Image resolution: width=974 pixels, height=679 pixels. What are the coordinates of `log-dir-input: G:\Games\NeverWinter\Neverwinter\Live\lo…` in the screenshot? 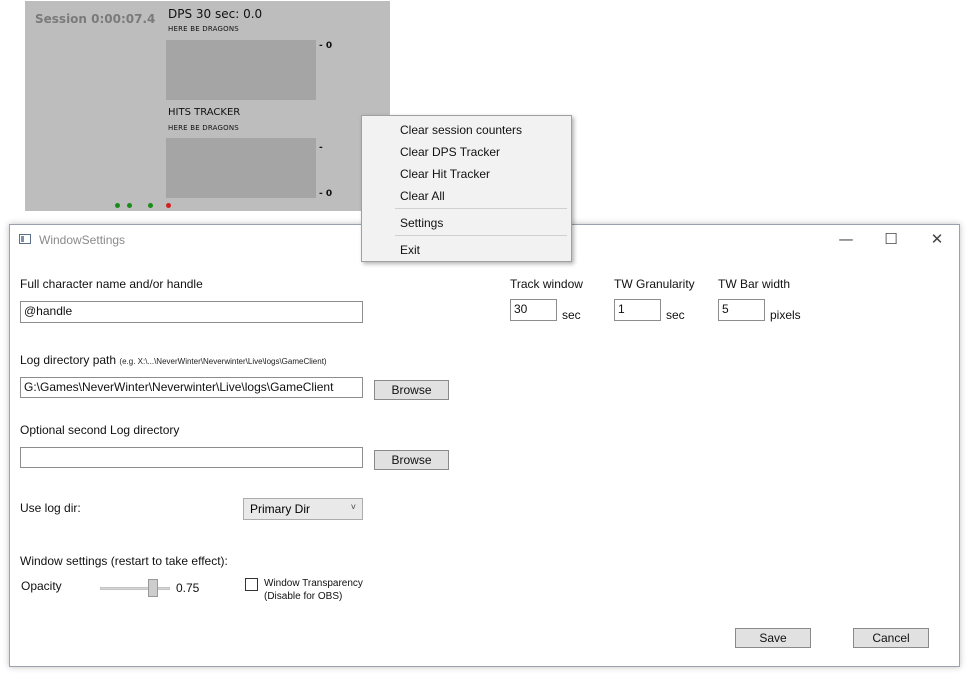 It's located at (191, 387).